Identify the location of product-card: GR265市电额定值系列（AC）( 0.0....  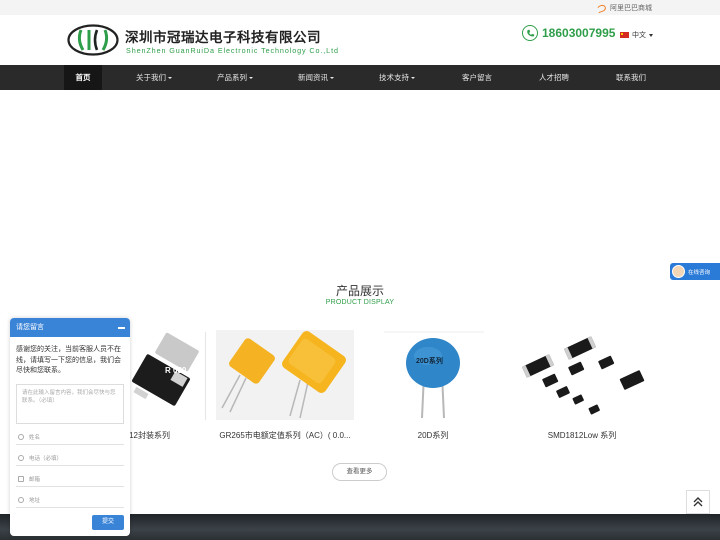
(285, 386).